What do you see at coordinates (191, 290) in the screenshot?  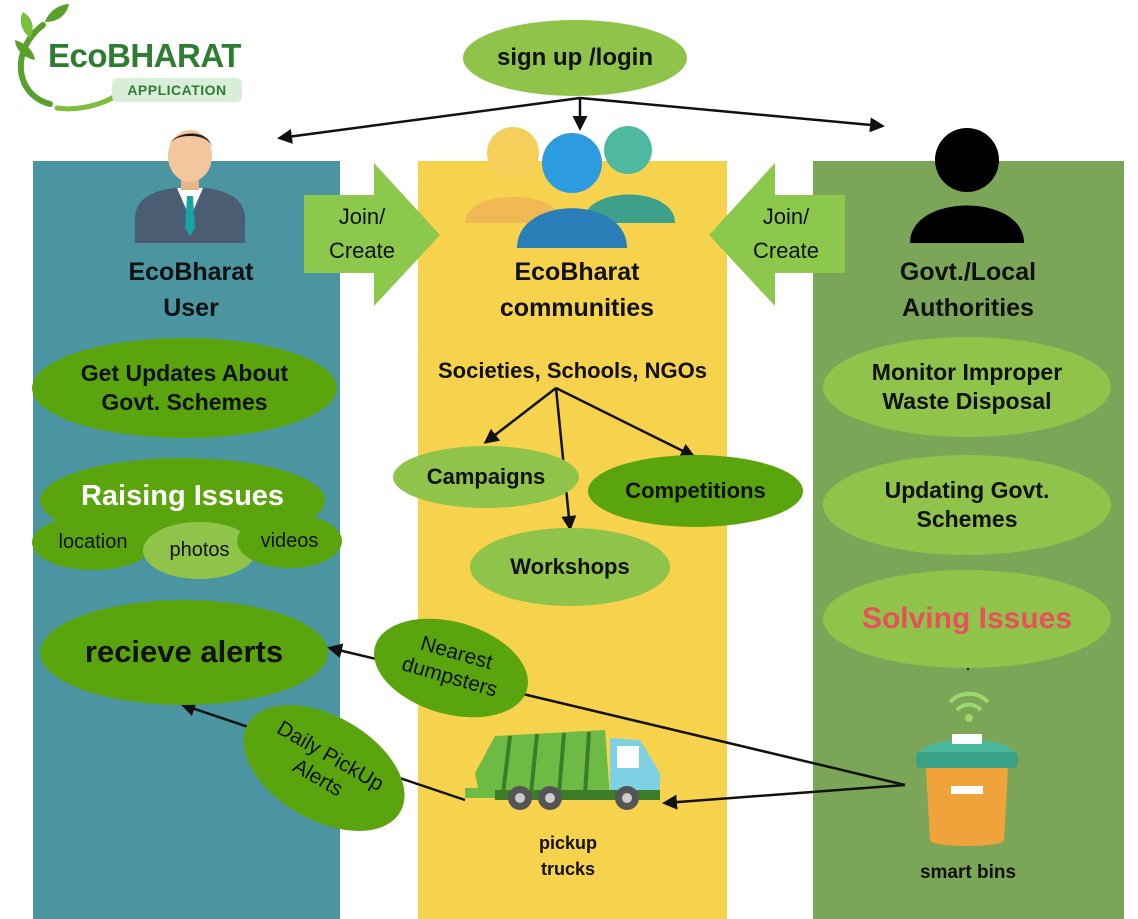 I see `user-title: EcoBharat User` at bounding box center [191, 290].